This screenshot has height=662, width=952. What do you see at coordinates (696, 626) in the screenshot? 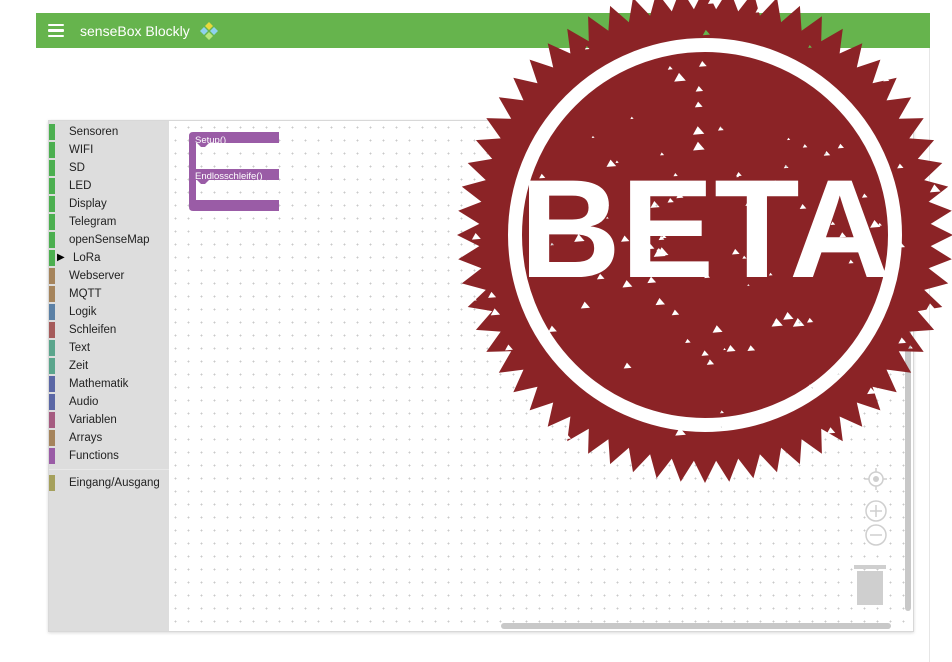
I see `horizontal-scrollbar` at bounding box center [696, 626].